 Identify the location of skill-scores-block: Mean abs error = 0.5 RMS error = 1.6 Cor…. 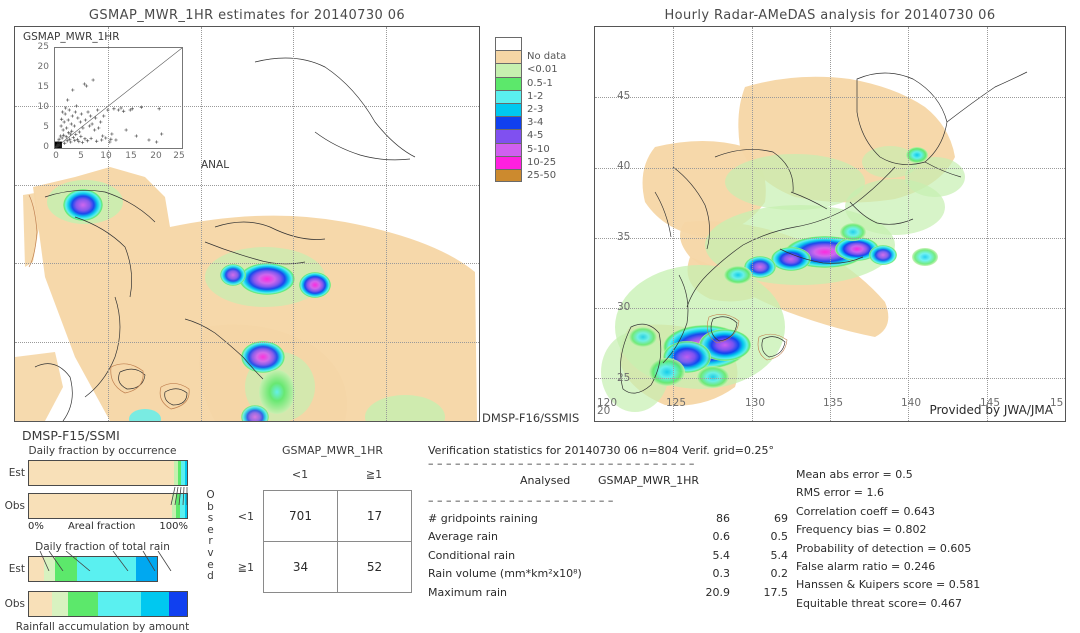
(936, 541).